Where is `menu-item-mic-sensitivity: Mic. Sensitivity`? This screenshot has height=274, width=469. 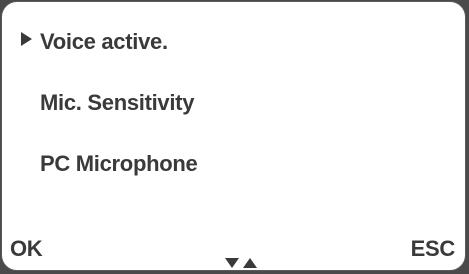
menu-item-mic-sensitivity: Mic. Sensitivity is located at coordinates (117, 103).